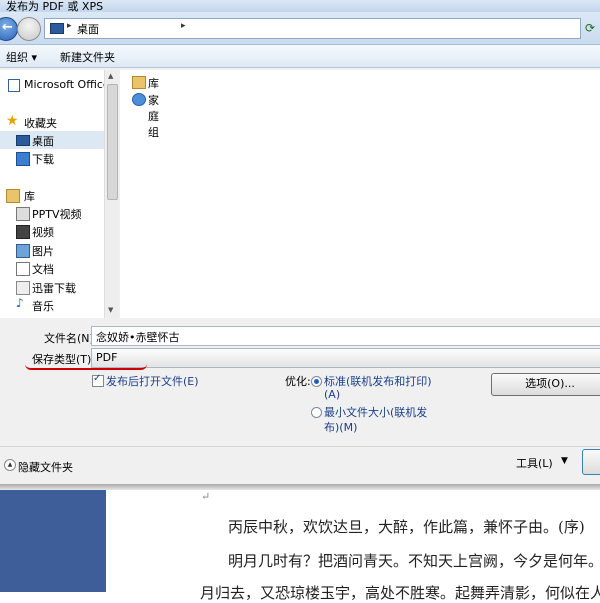 The height and width of the screenshot is (603, 600). What do you see at coordinates (139, 99) in the screenshot?
I see `homegroup-icon` at bounding box center [139, 99].